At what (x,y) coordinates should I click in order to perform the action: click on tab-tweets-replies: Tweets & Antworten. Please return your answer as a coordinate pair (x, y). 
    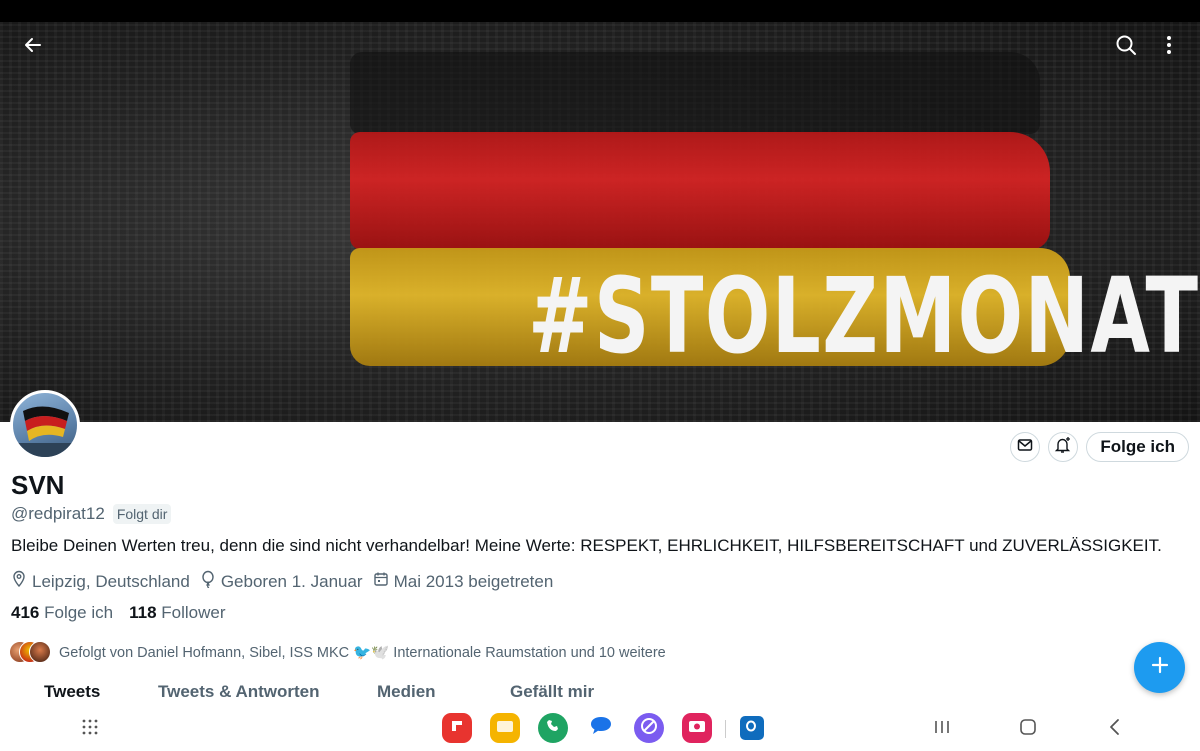
    Looking at the image, I should click on (239, 692).